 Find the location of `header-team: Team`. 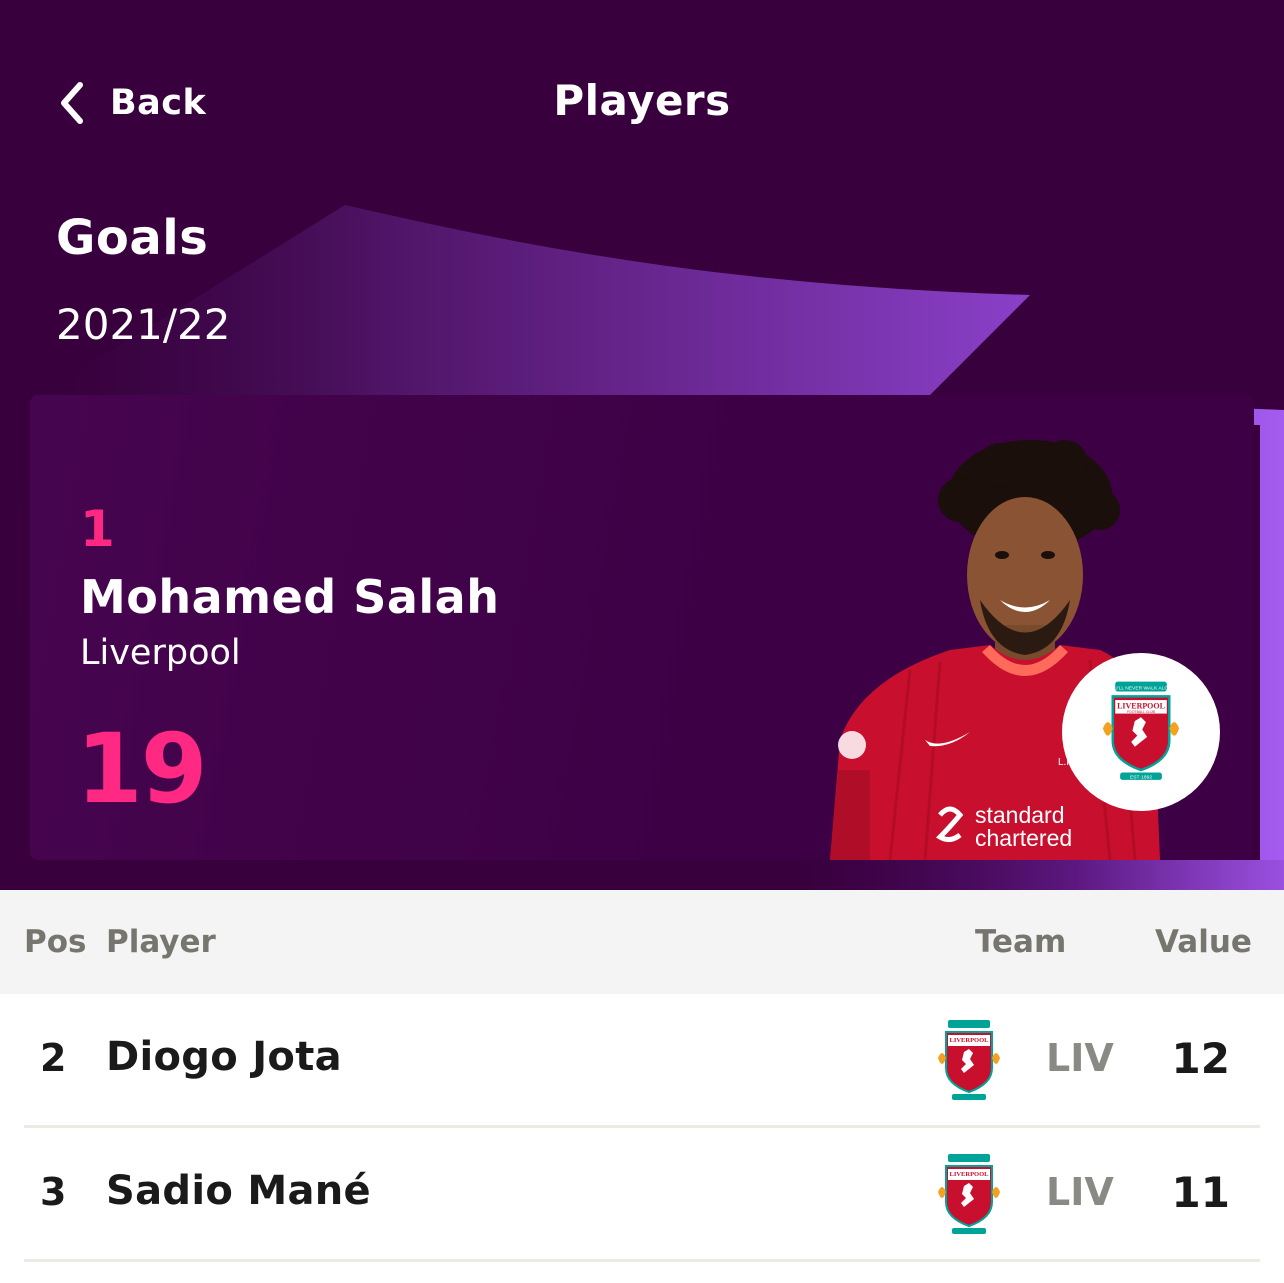

header-team: Team is located at coordinates (1021, 942).